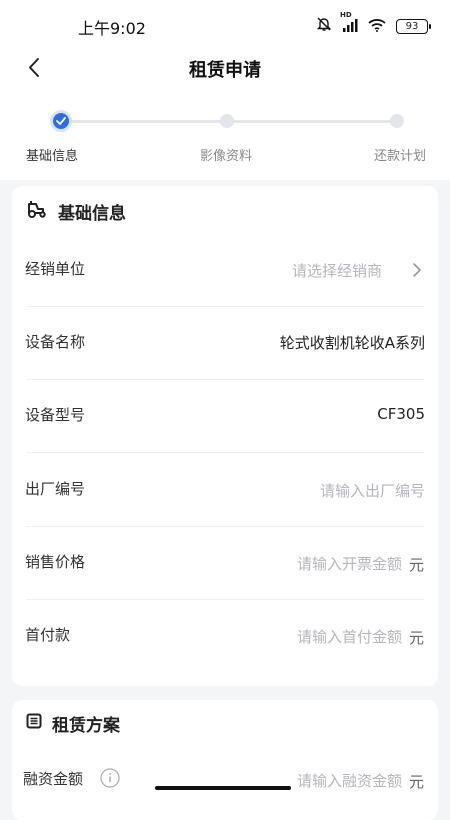 The image size is (450, 820). What do you see at coordinates (397, 121) in the screenshot?
I see `step-3-dot` at bounding box center [397, 121].